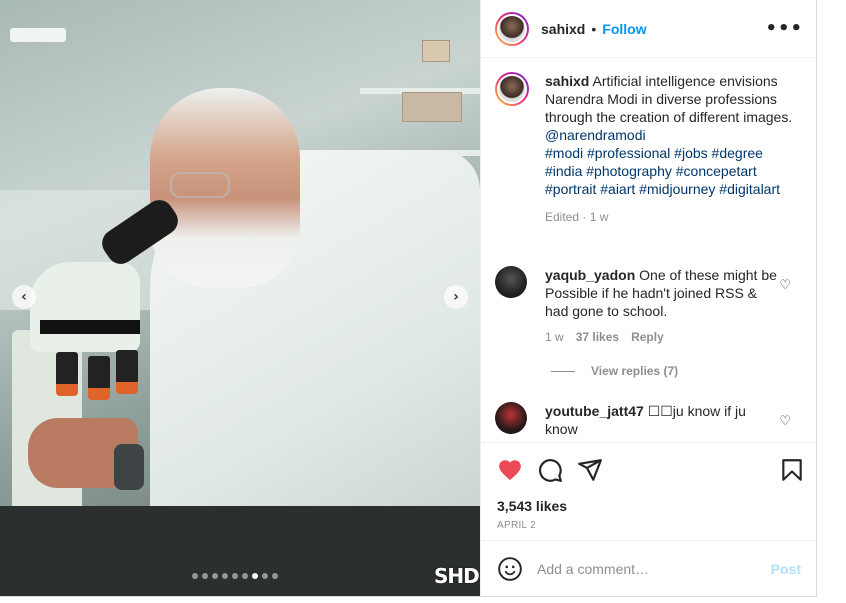 The height and width of the screenshot is (603, 846). What do you see at coordinates (255, 576) in the screenshot?
I see `carousel-dot-active` at bounding box center [255, 576].